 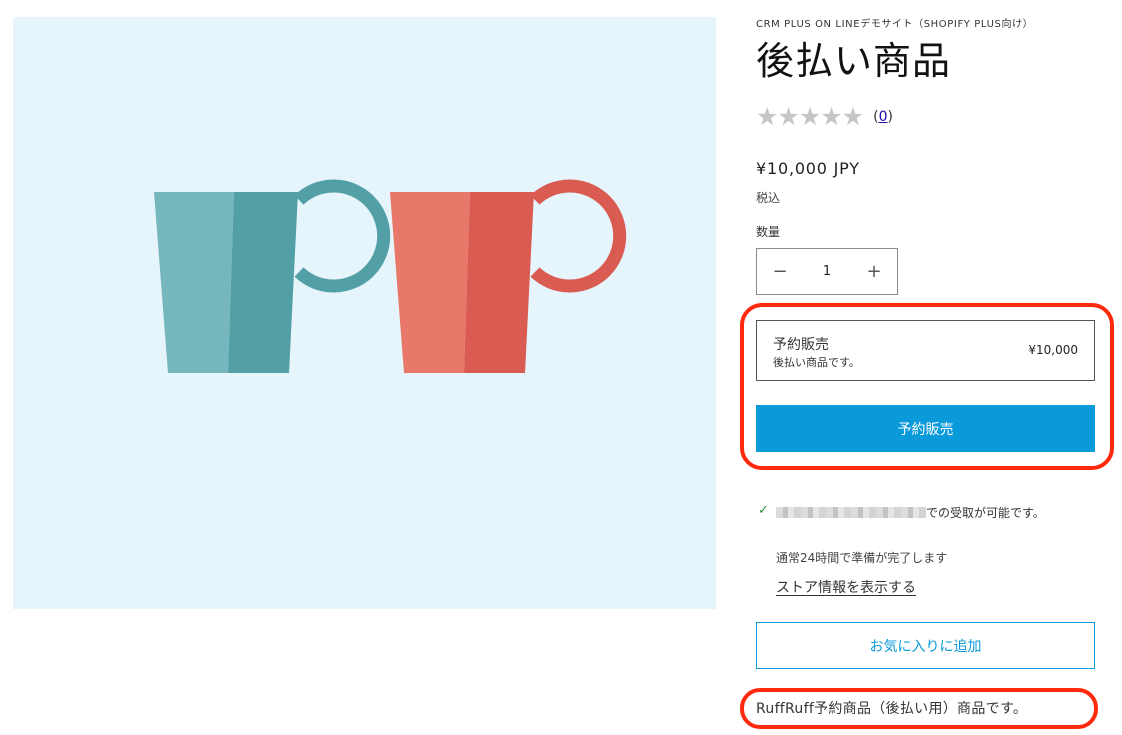 I want to click on coral-mug, so click(x=508, y=276).